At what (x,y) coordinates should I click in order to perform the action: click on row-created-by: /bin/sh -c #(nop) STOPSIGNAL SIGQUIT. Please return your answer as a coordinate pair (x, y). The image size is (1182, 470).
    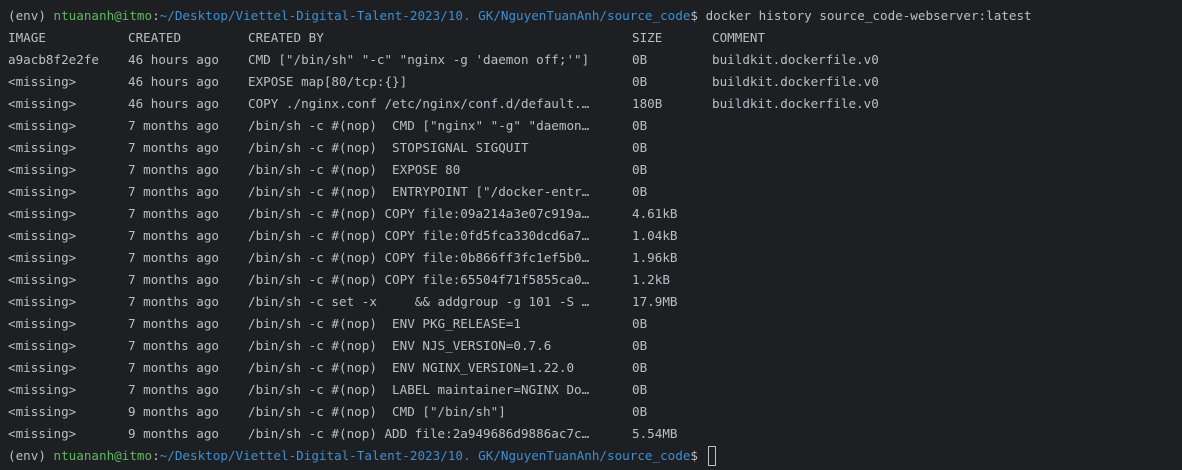
    Looking at the image, I should click on (388, 147).